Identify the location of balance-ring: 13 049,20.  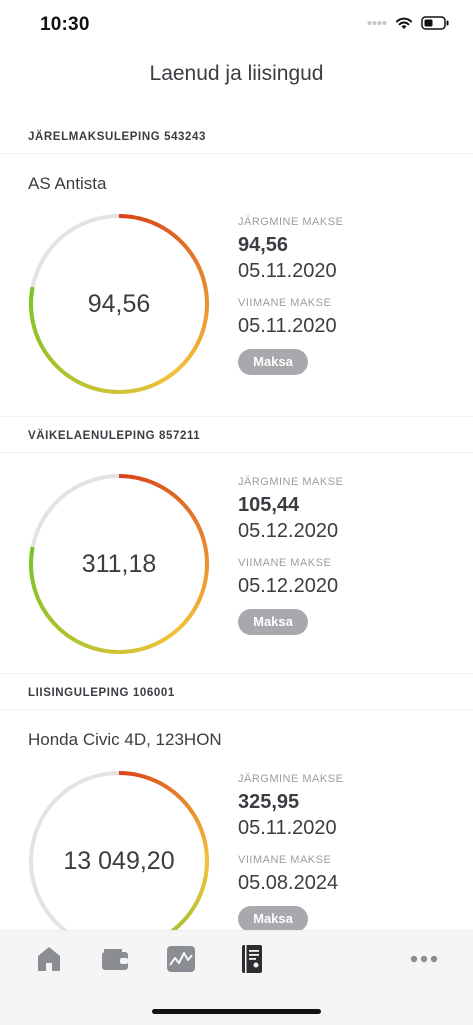
(119, 849).